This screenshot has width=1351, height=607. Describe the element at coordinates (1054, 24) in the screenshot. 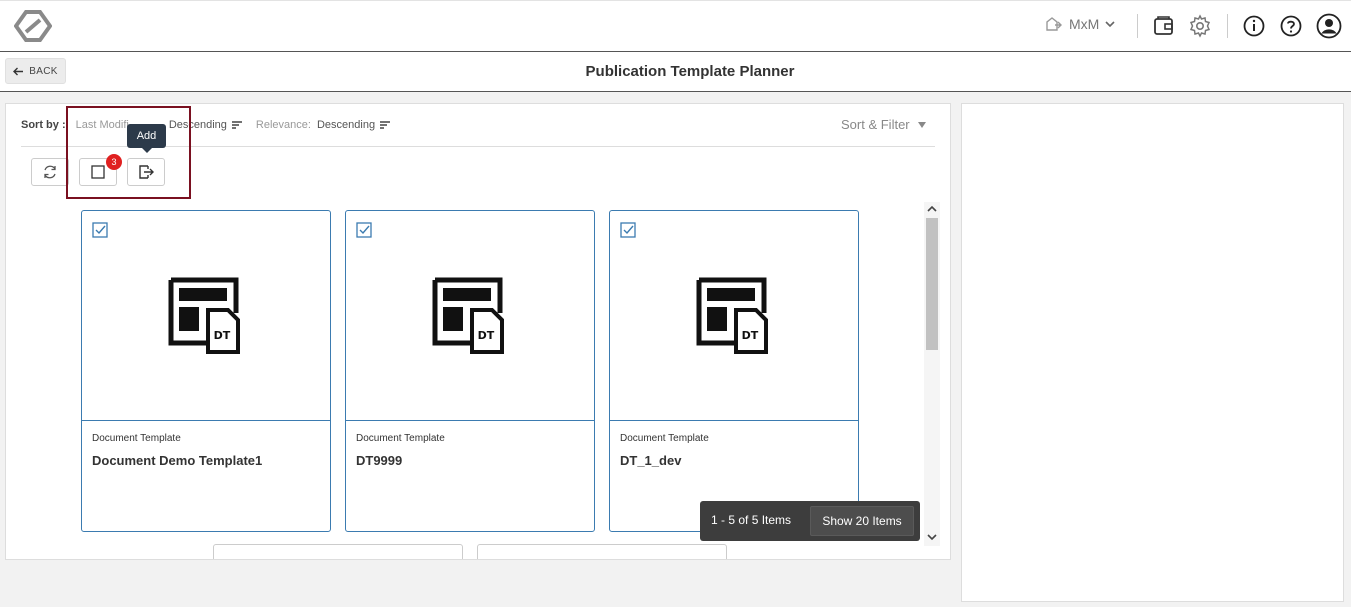

I see `workspace-icon` at that location.